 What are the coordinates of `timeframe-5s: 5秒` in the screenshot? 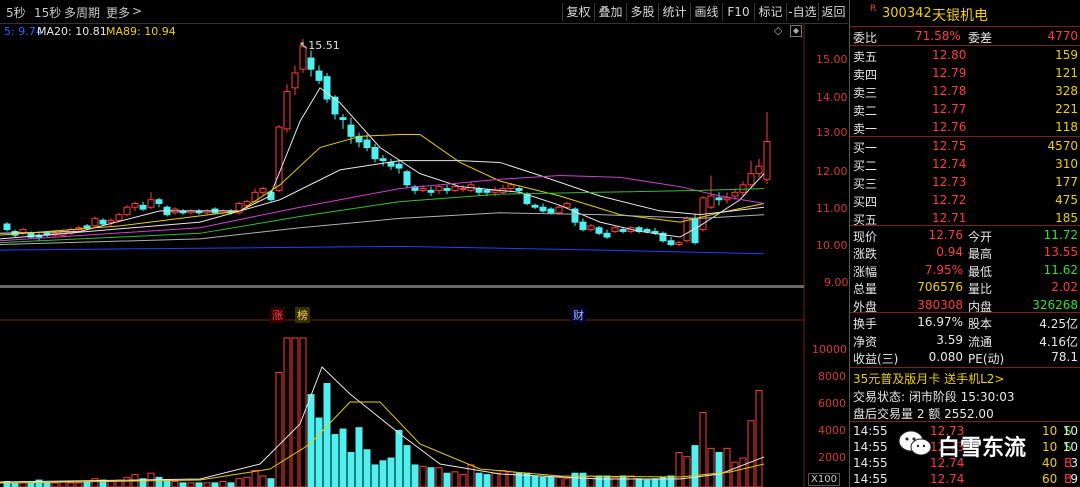 It's located at (16, 12).